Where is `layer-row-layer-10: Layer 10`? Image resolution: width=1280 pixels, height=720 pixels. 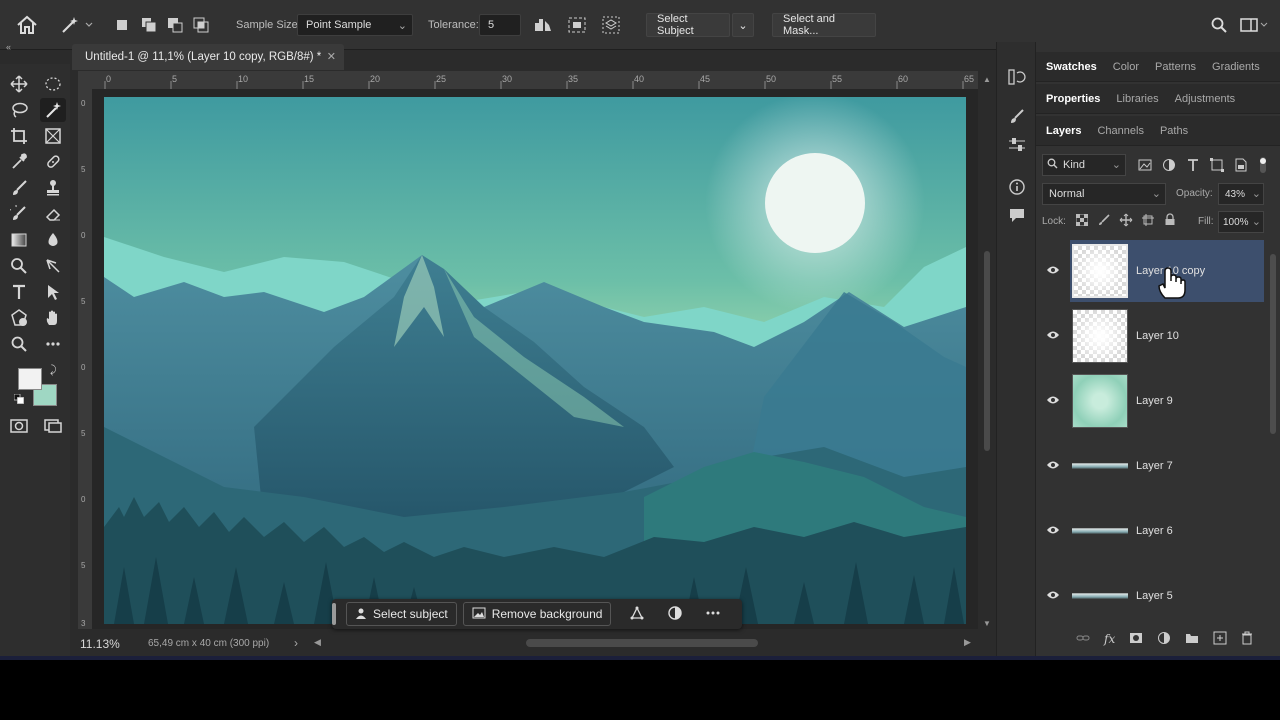
layer-row-layer-10: Layer 10 is located at coordinates (1167, 336).